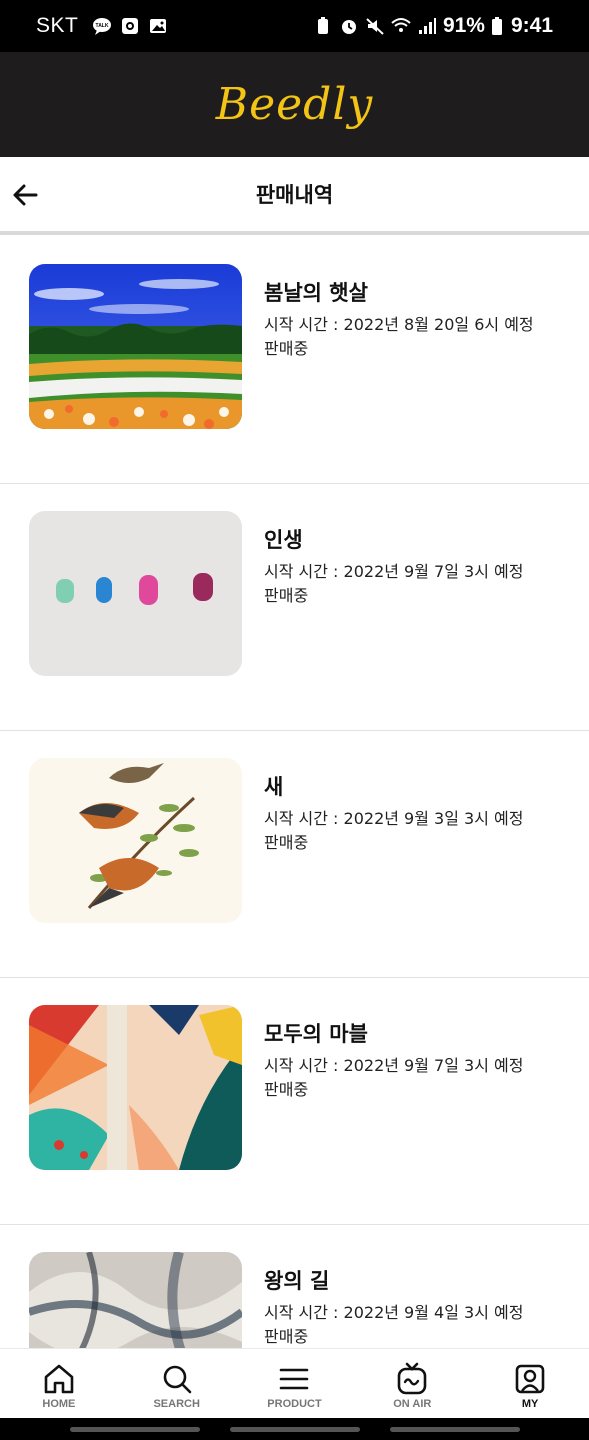 The width and height of the screenshot is (589, 1440). I want to click on sale-name: 인생, so click(283, 540).